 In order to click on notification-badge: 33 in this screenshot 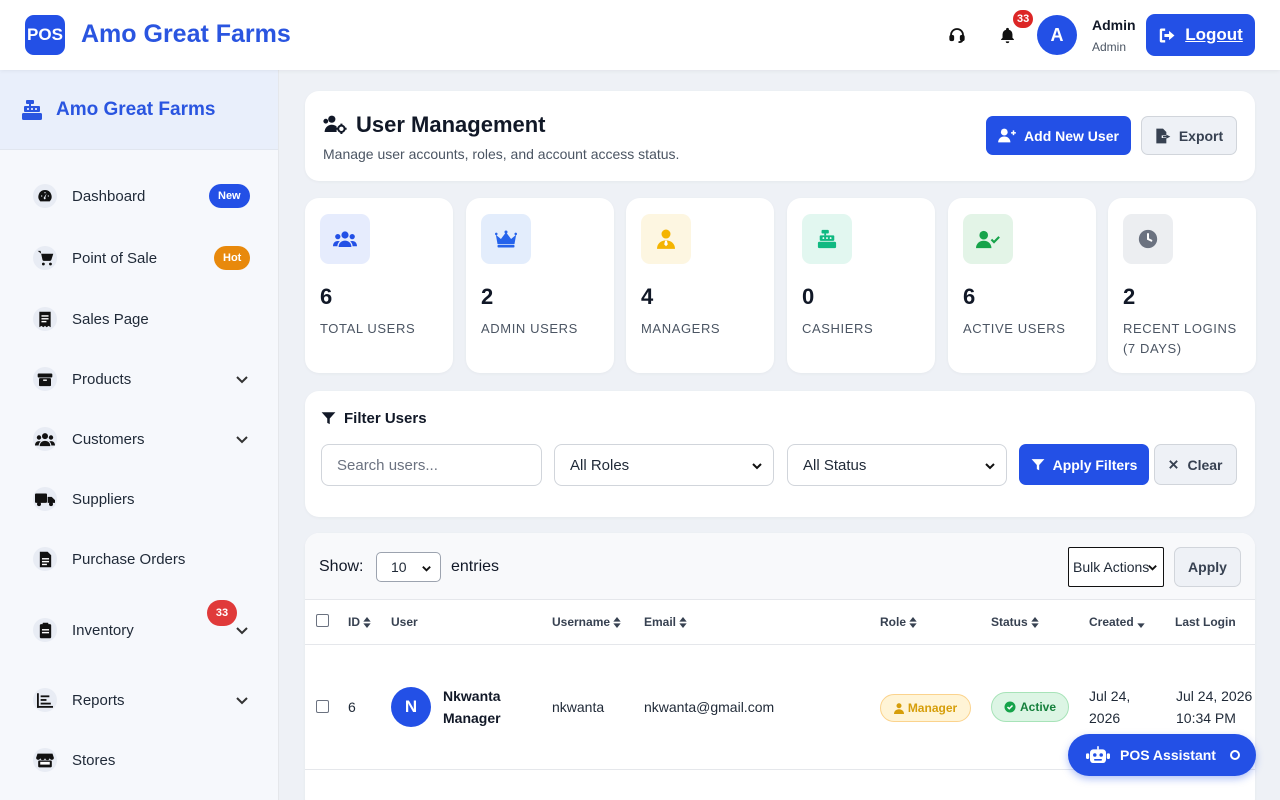, I will do `click(1023, 19)`.